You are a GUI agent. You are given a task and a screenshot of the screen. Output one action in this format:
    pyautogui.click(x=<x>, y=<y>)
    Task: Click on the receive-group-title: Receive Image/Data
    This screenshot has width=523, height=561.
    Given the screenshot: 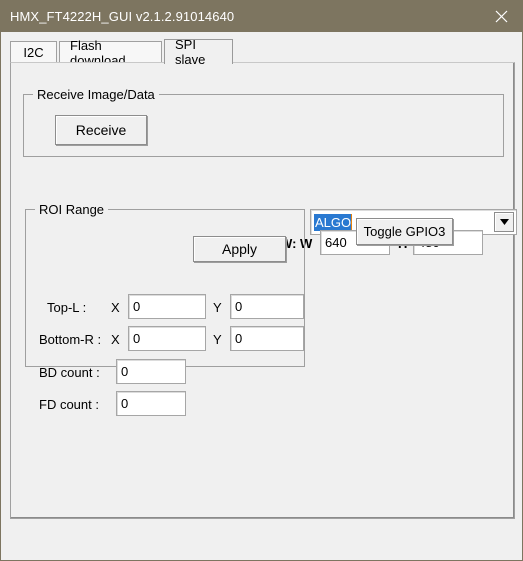 What is the action you would take?
    pyautogui.click(x=96, y=94)
    